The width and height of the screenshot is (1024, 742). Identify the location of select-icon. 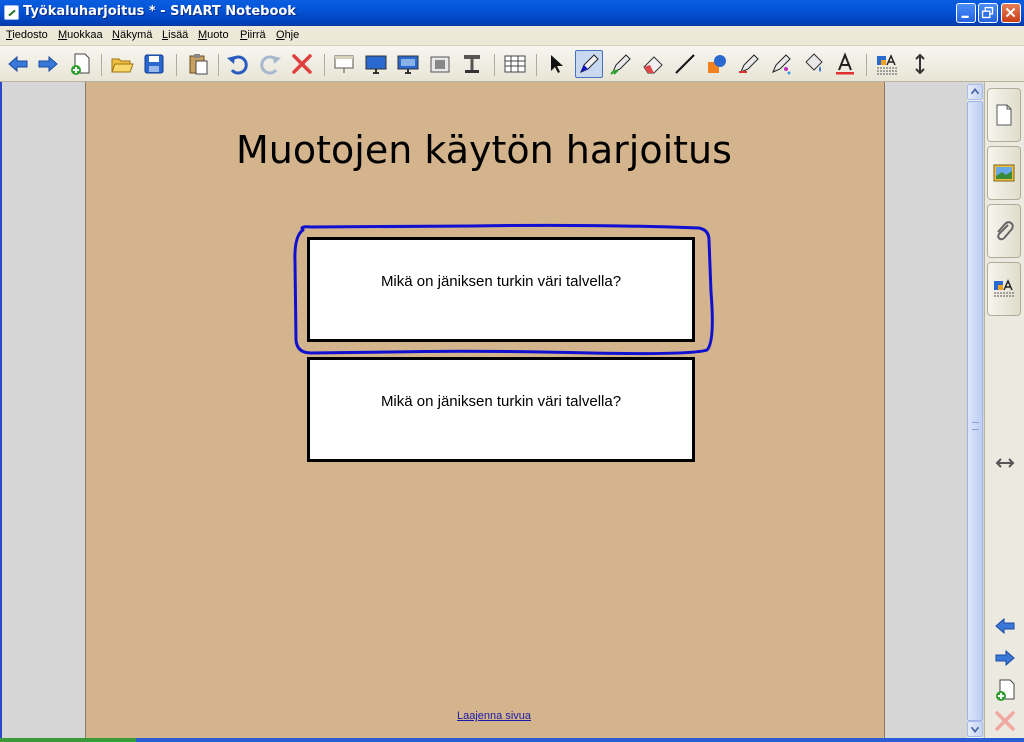
(557, 64).